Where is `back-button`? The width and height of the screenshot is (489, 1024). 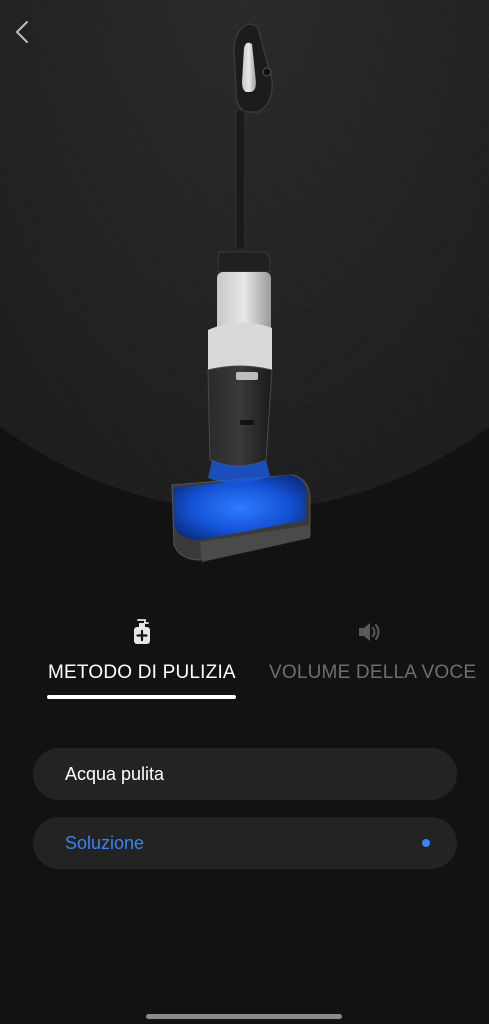
back-button is located at coordinates (22, 32).